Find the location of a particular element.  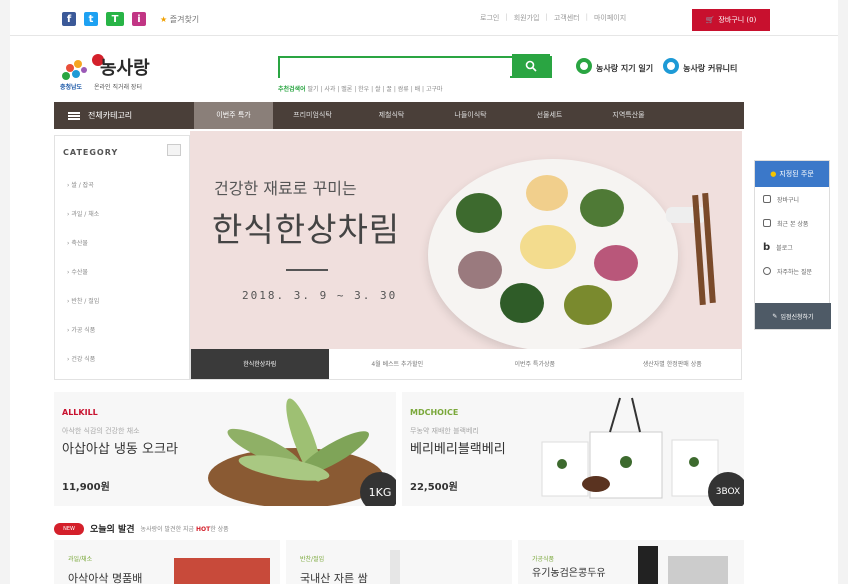

nav-item-picnic: 나들이식탁 is located at coordinates (470, 115).